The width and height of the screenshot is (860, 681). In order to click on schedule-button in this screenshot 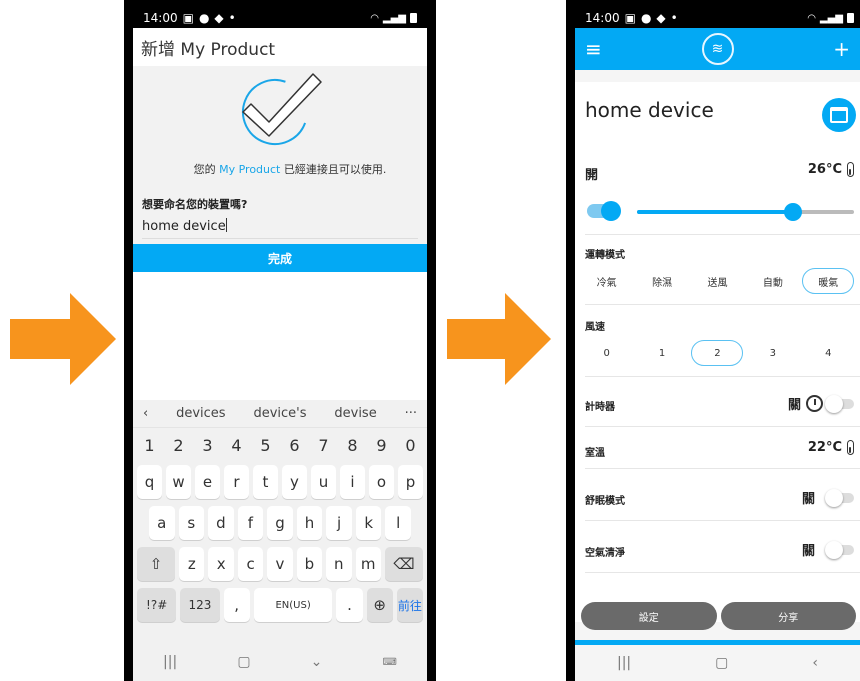, I will do `click(839, 115)`.